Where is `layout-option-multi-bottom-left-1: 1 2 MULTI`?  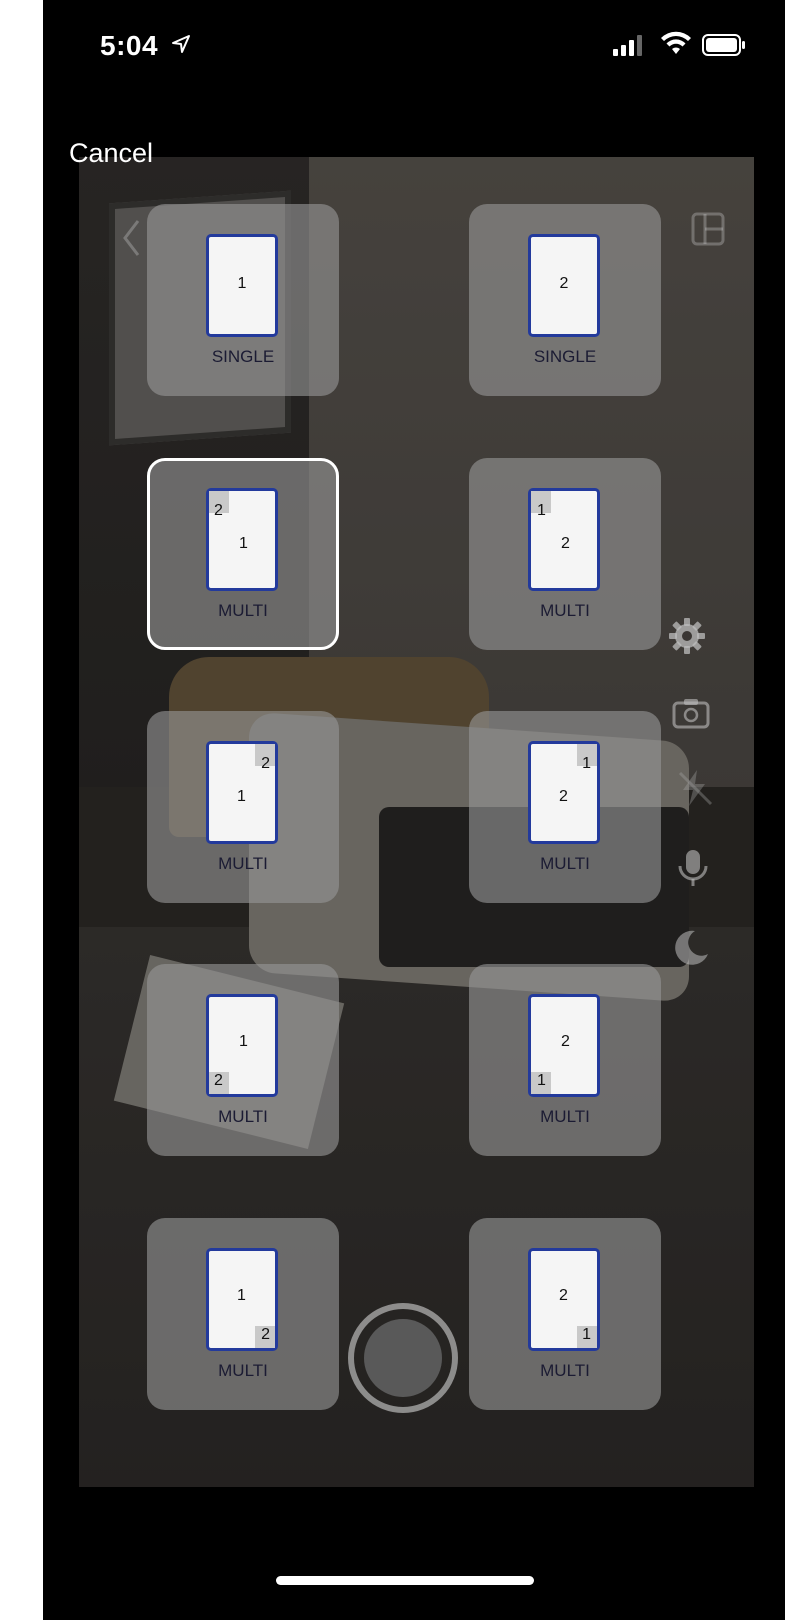 layout-option-multi-bottom-left-1: 1 2 MULTI is located at coordinates (565, 1060).